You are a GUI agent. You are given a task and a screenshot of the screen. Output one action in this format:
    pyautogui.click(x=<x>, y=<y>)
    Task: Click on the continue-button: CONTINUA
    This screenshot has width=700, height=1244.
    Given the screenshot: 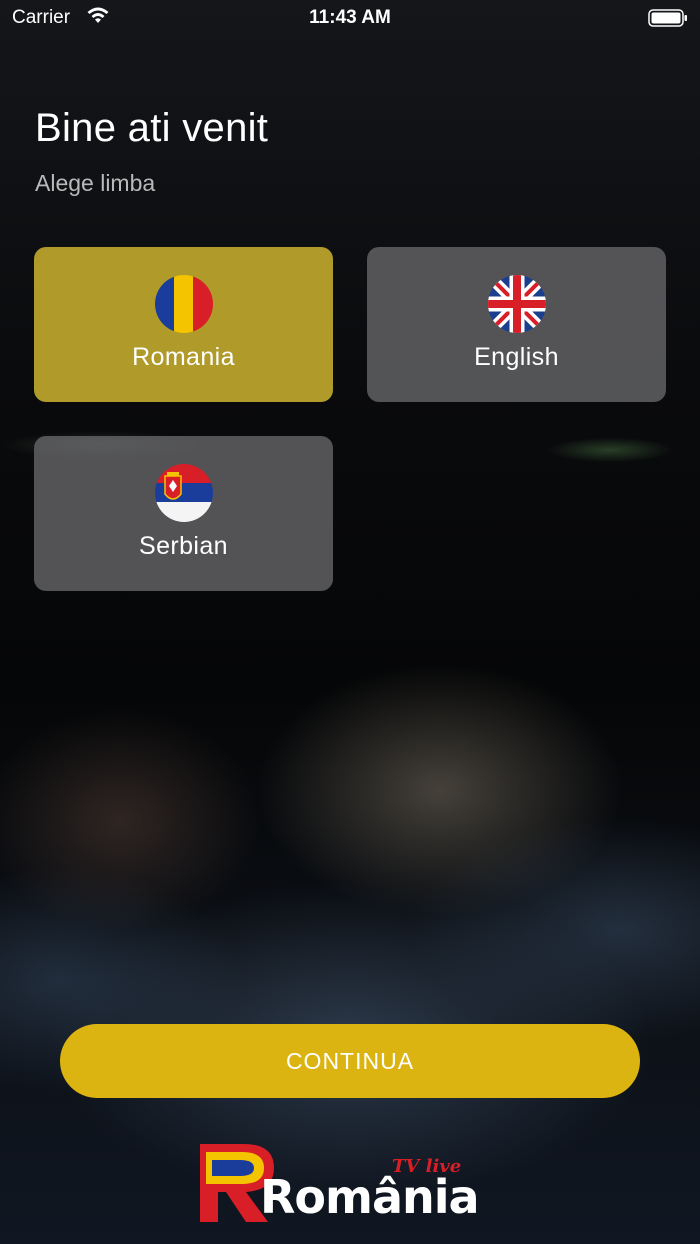 What is the action you would take?
    pyautogui.click(x=350, y=1061)
    